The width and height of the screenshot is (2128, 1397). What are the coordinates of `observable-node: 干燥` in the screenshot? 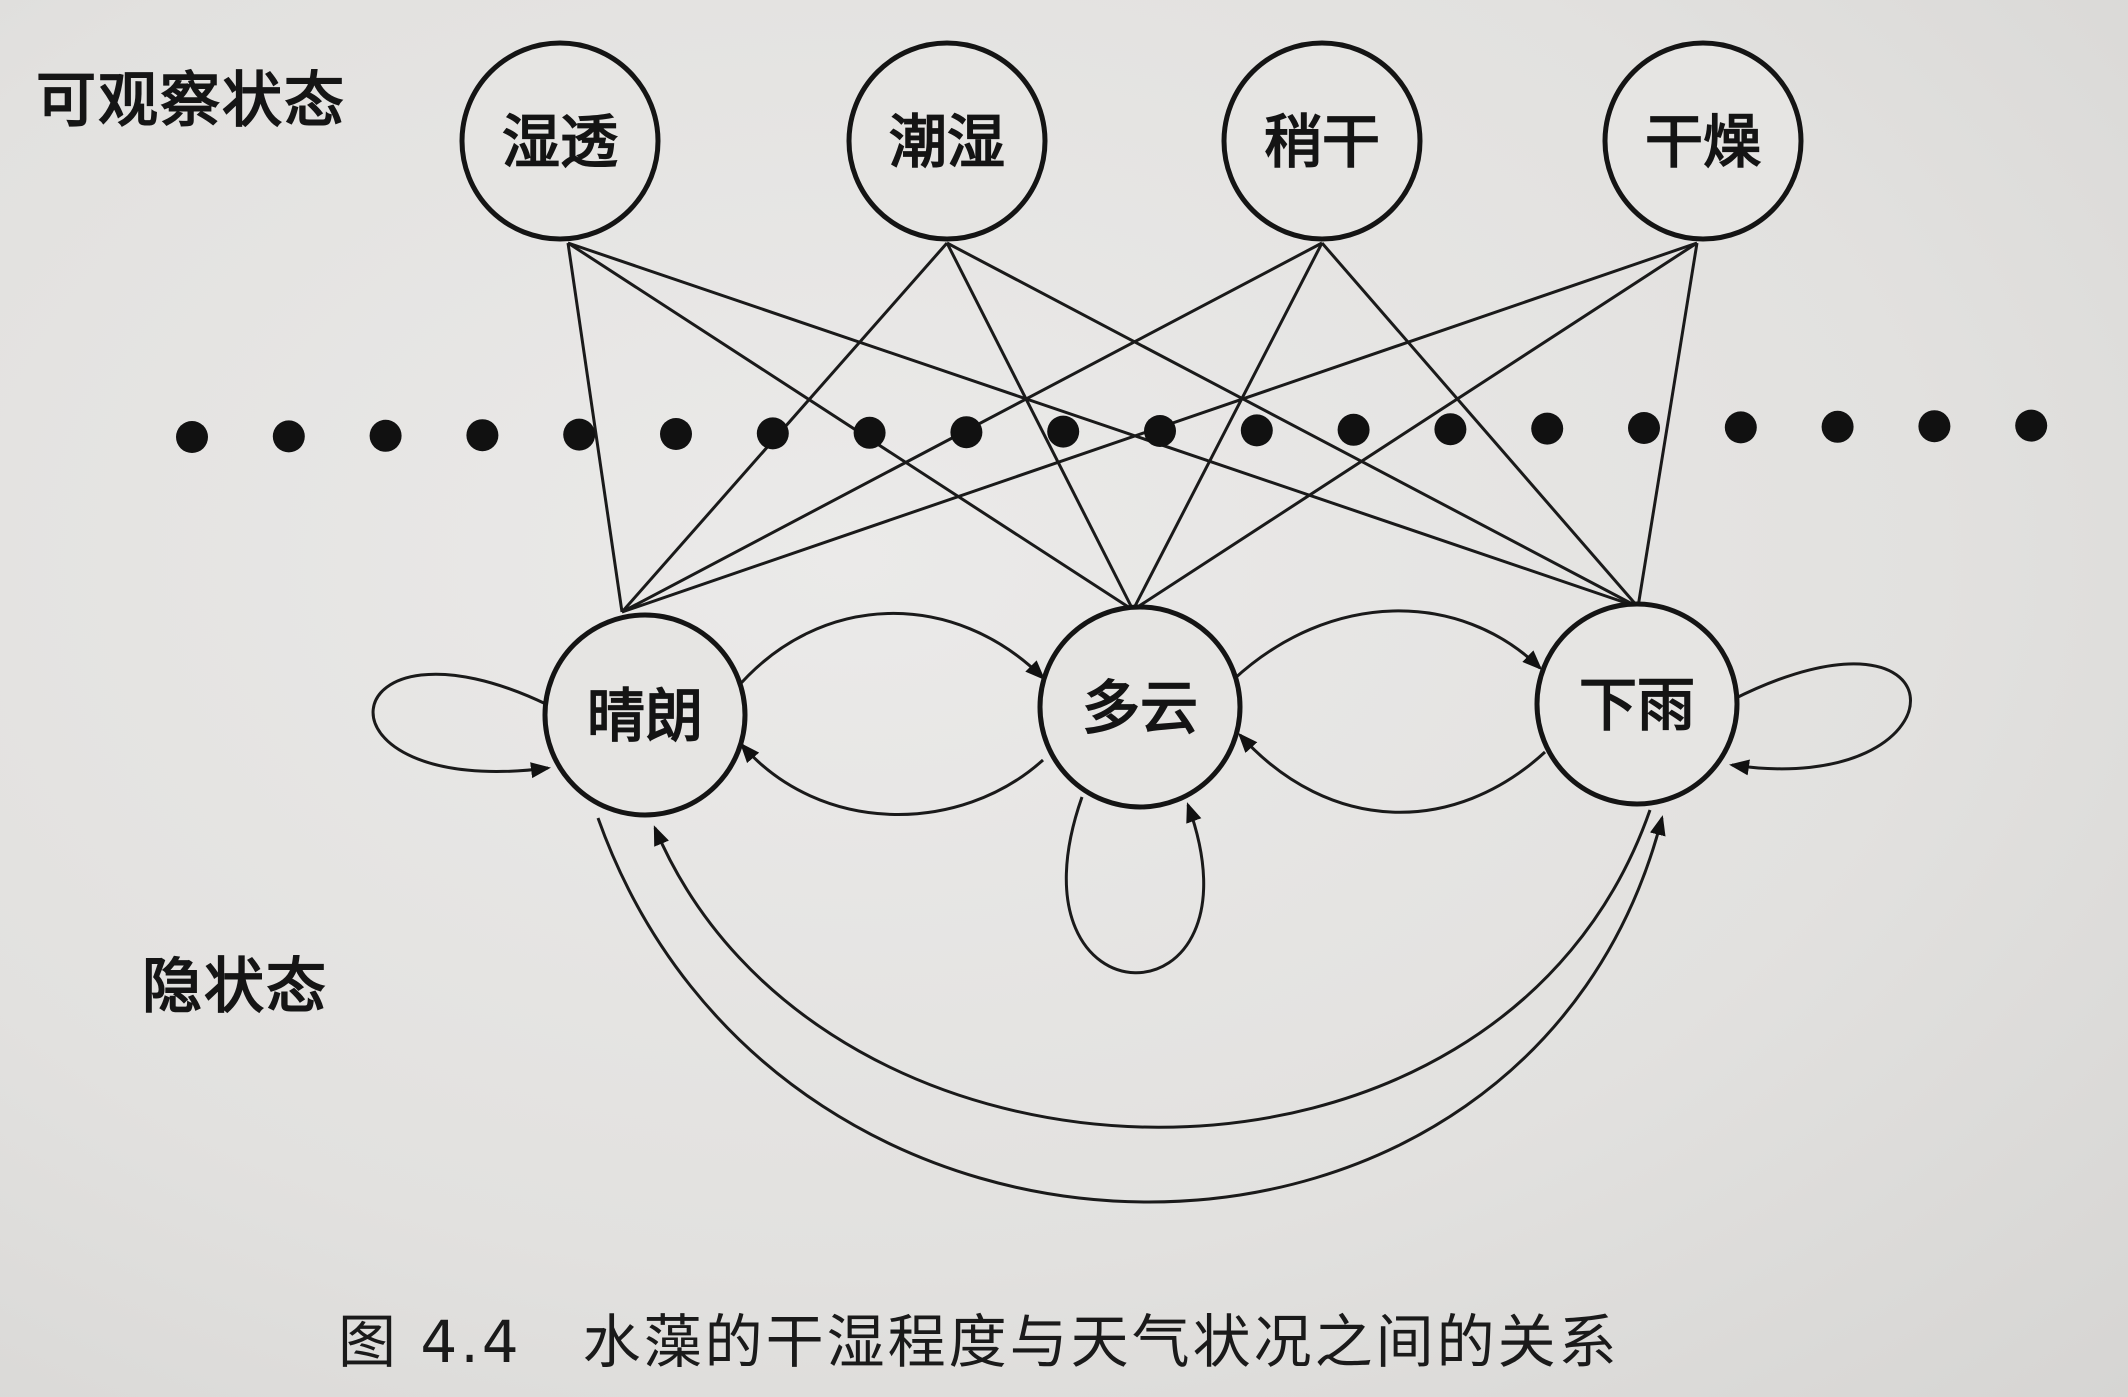 It's located at (1703, 141).